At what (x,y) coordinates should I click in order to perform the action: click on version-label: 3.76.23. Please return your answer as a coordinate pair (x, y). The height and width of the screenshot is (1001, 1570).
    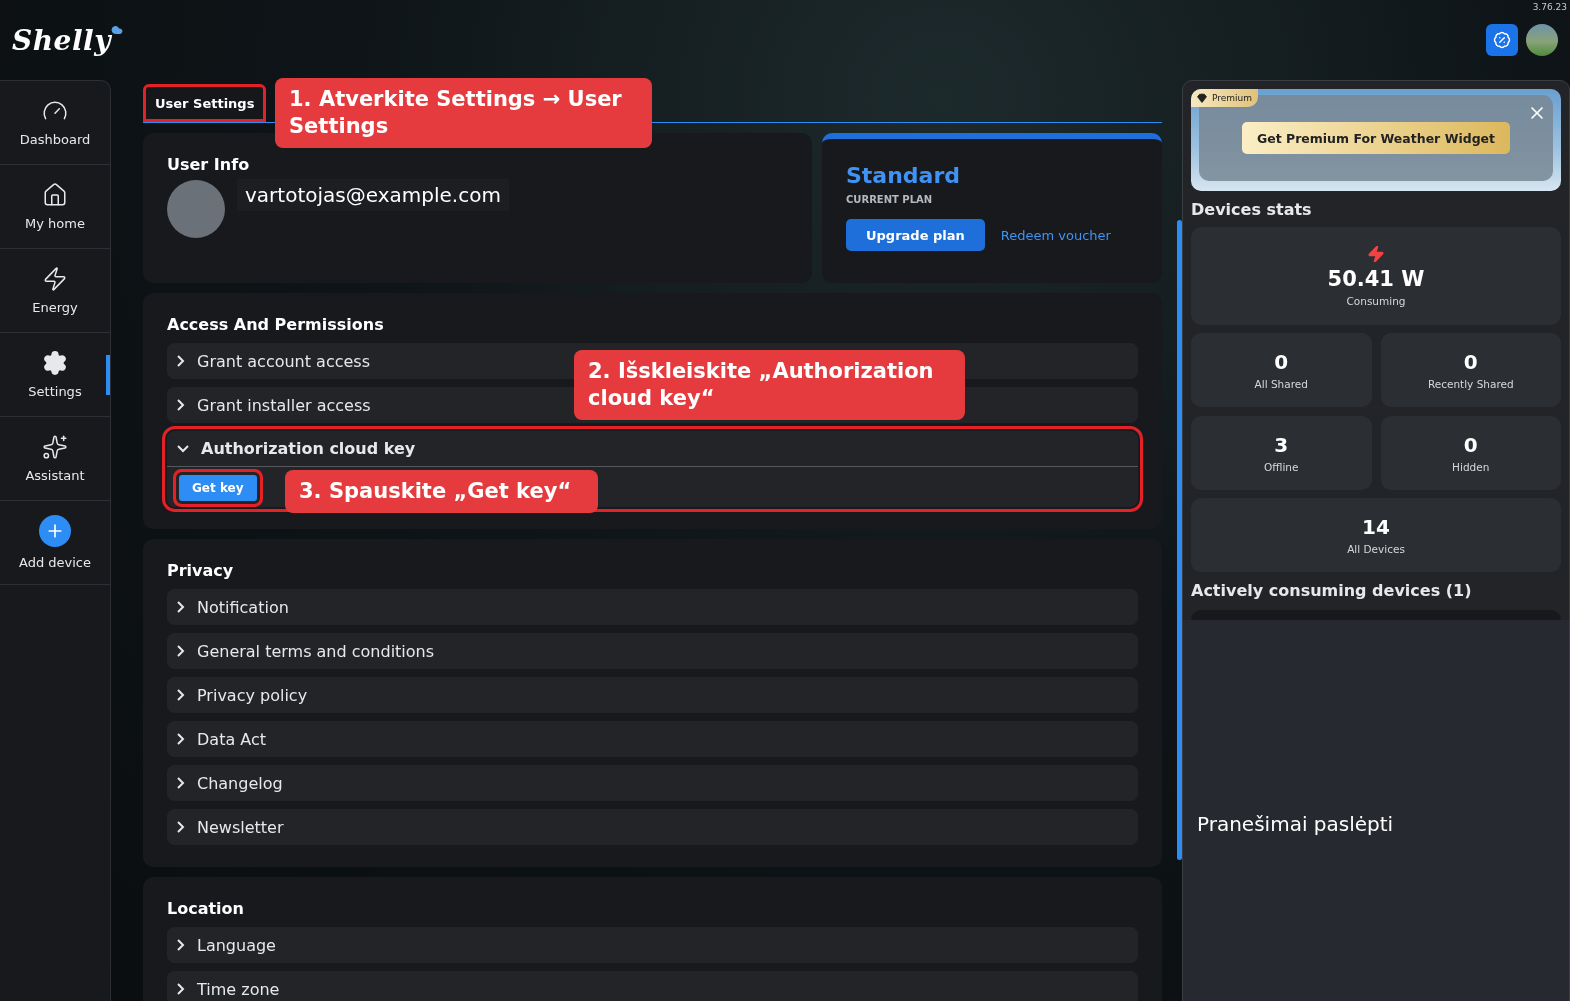
    Looking at the image, I should click on (1549, 7).